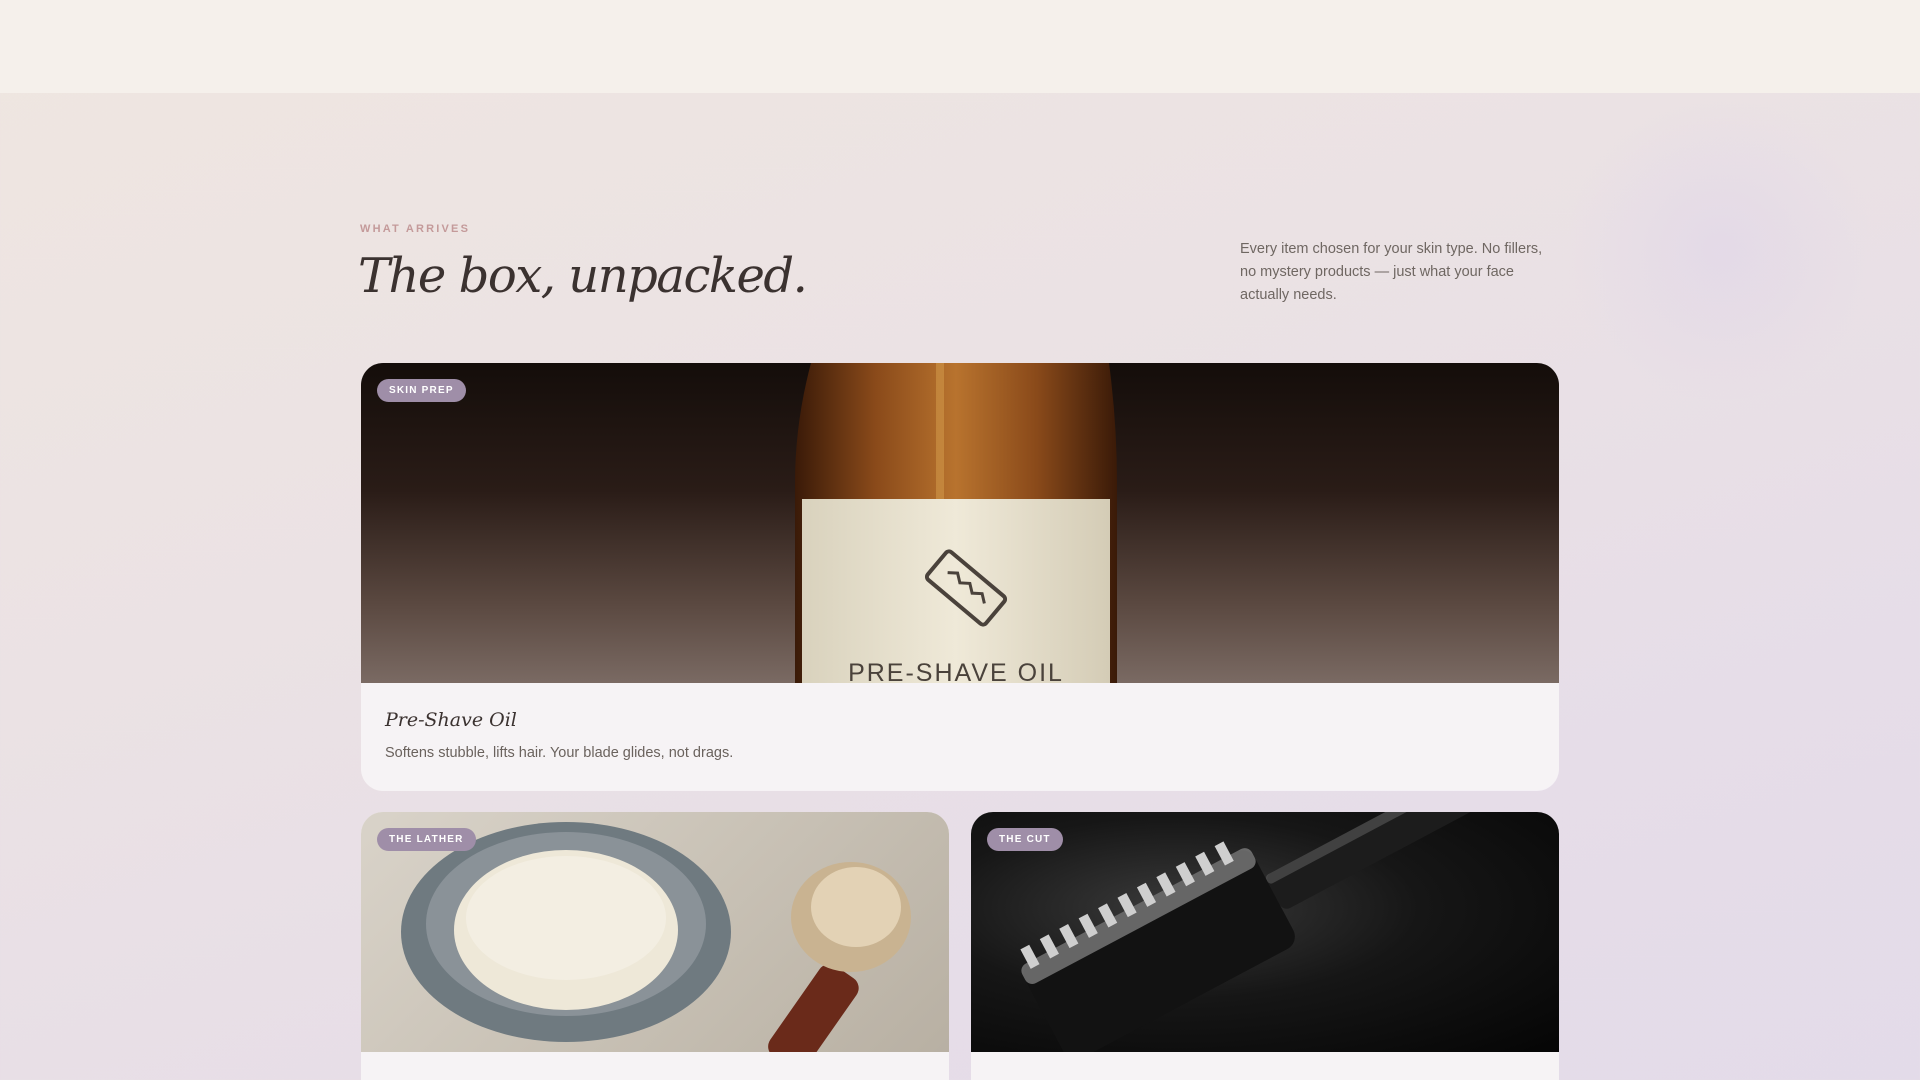 Image resolution: width=1920 pixels, height=1080 pixels. Describe the element at coordinates (426, 839) in the screenshot. I see `category-badge: THE LATHER` at that location.